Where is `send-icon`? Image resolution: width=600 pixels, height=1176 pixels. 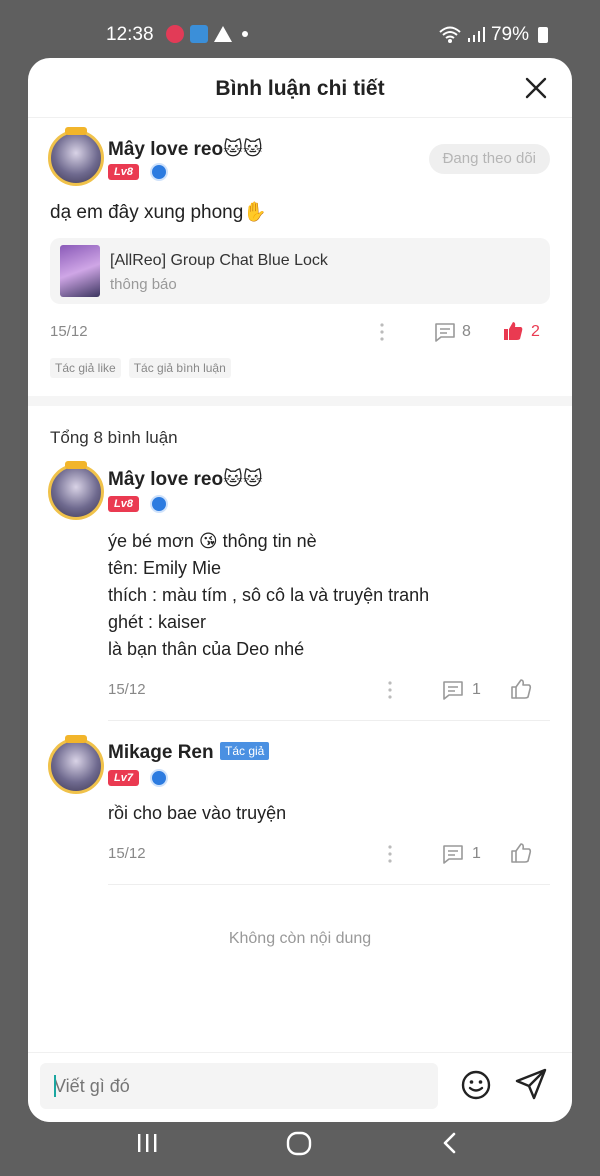
send-icon is located at coordinates (531, 1084).